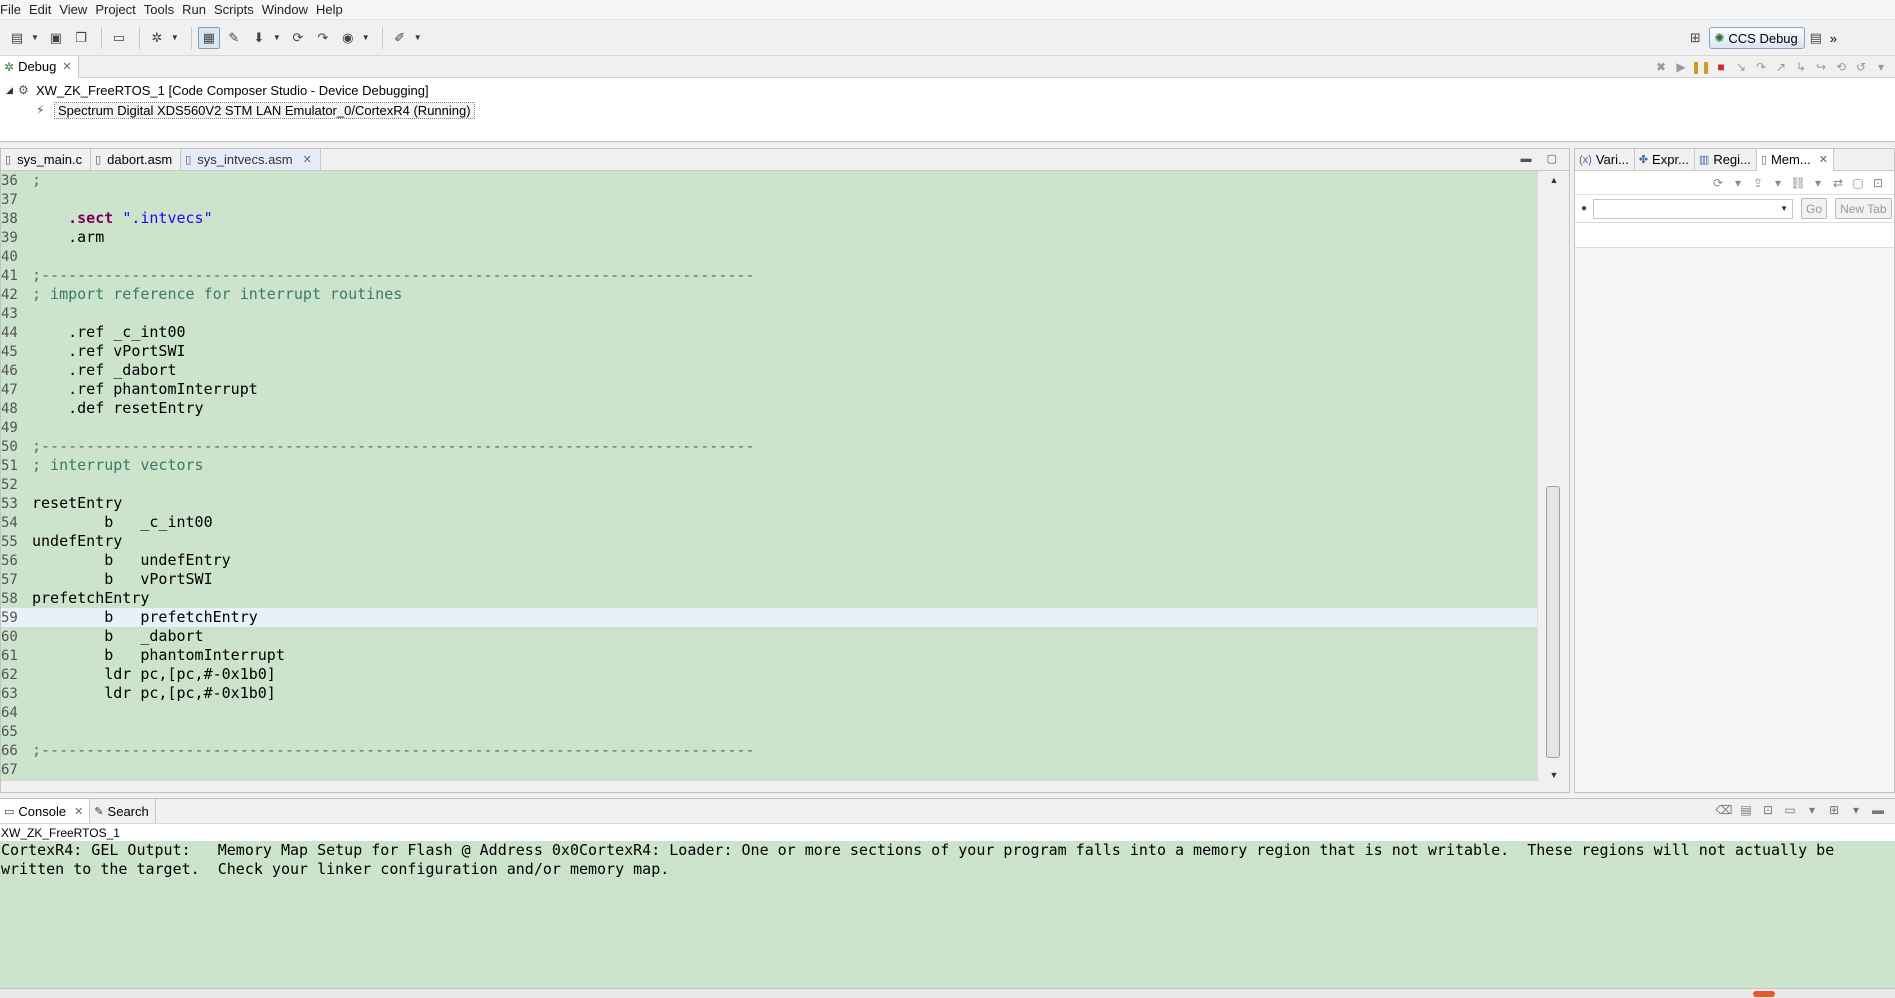 The height and width of the screenshot is (998, 1895). Describe the element at coordinates (366, 37) in the screenshot. I see `run-config-dropdown-icon: ▼` at that location.